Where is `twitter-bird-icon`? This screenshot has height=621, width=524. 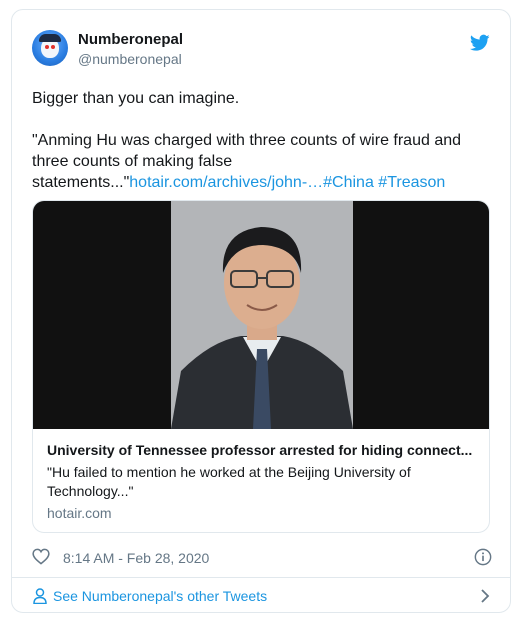
twitter-bird-icon is located at coordinates (480, 43).